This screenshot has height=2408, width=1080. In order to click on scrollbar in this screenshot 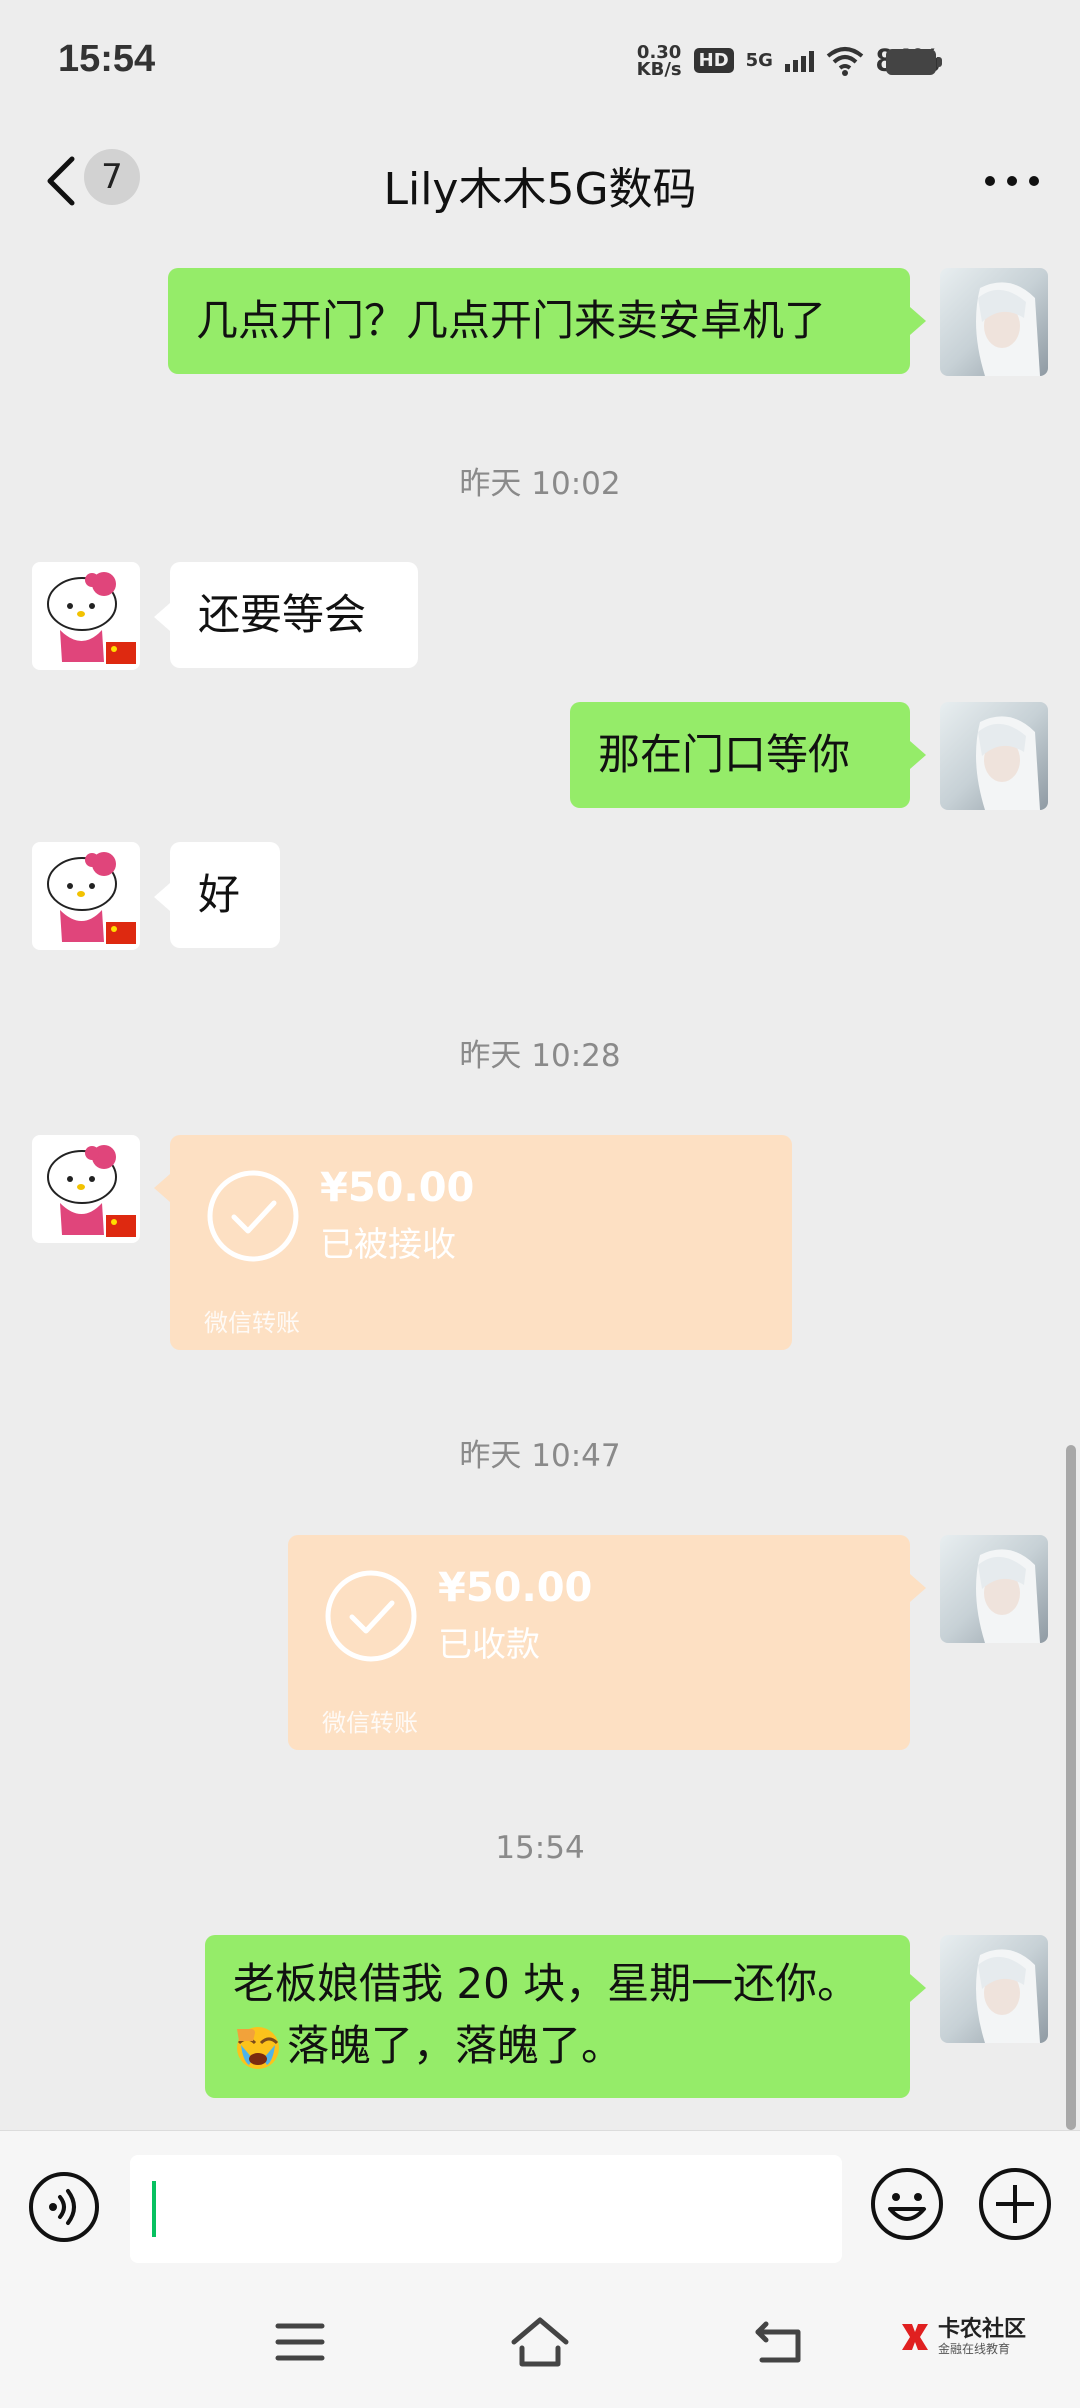, I will do `click(1071, 1787)`.